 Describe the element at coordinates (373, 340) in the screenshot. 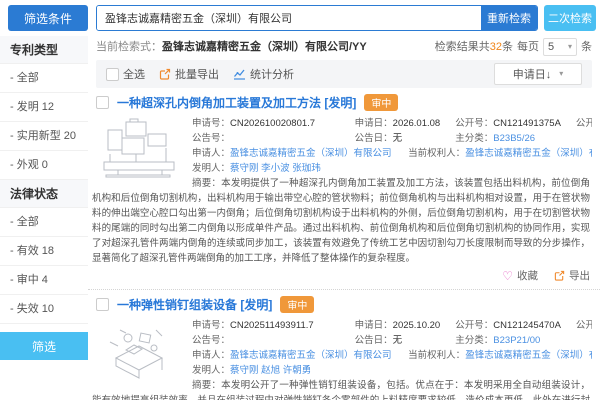

I see `ann-date-label: 公告日：` at that location.